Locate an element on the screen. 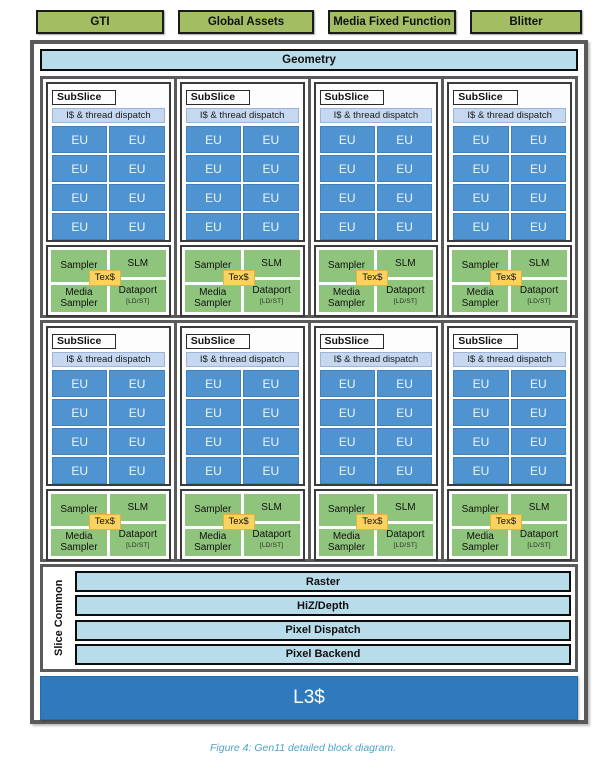 This screenshot has height=769, width=606. block-media-fixed-function: Media Fixed Function is located at coordinates (392, 22).